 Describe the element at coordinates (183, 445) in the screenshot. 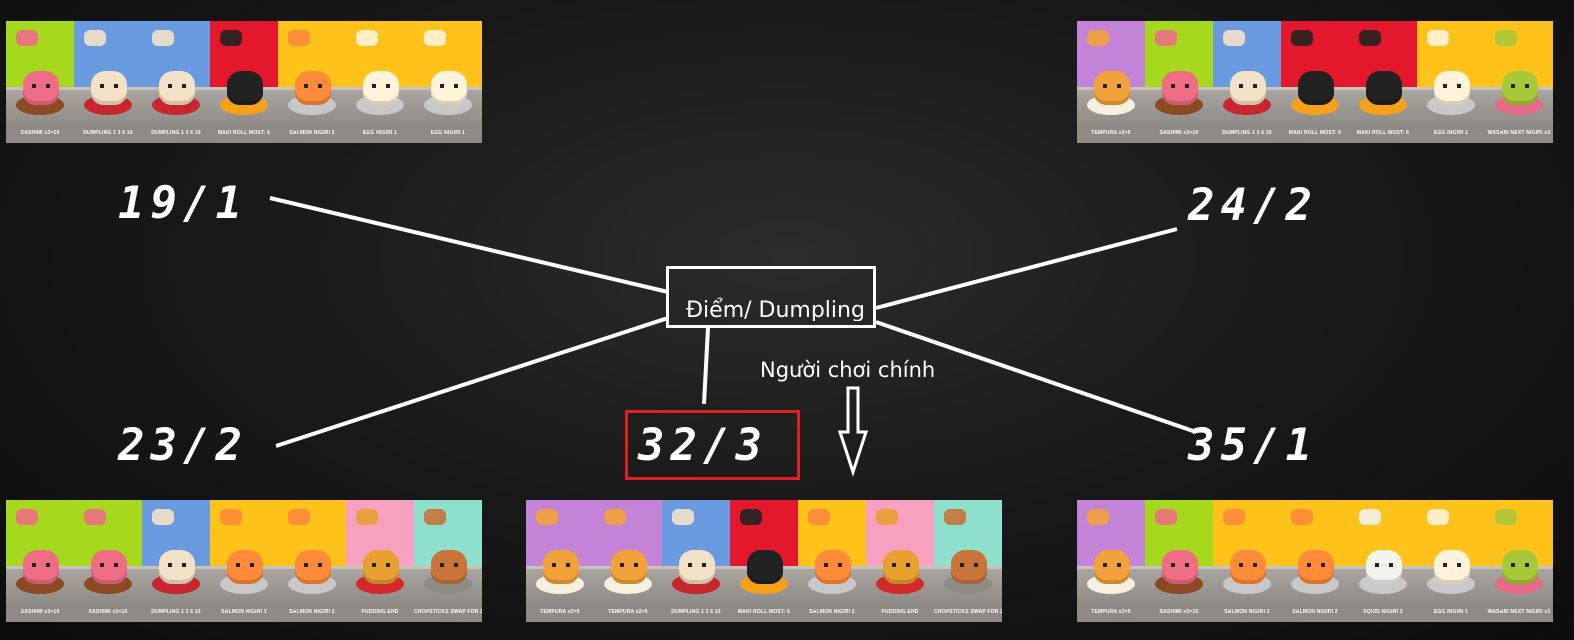

I see `score-bottom-left: 23/2` at that location.